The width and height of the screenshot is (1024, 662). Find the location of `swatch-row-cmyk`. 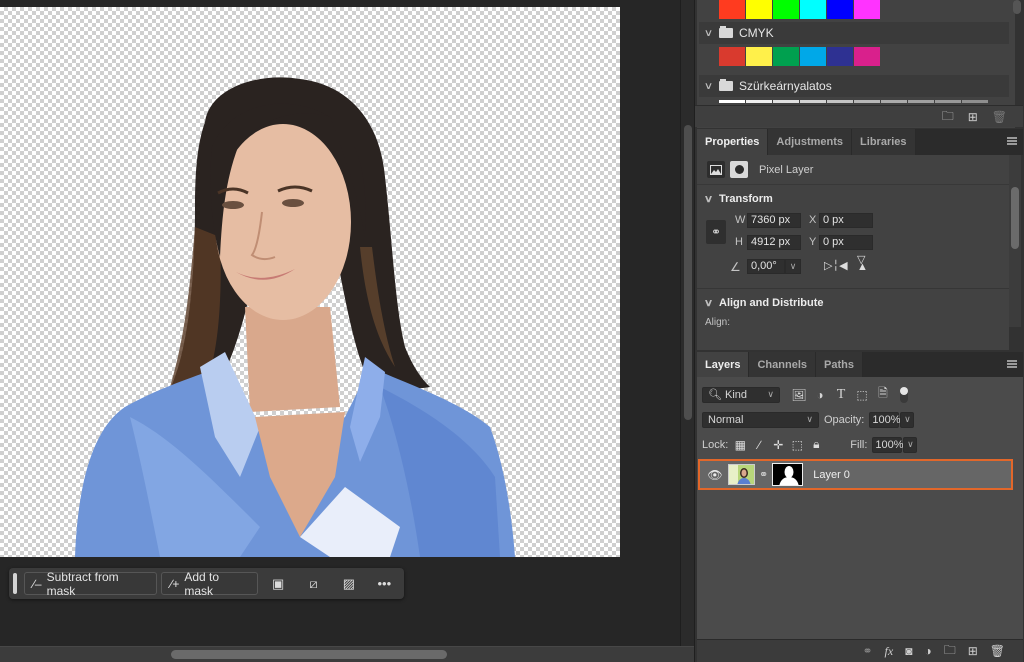

swatch-row-cmyk is located at coordinates (799, 56).